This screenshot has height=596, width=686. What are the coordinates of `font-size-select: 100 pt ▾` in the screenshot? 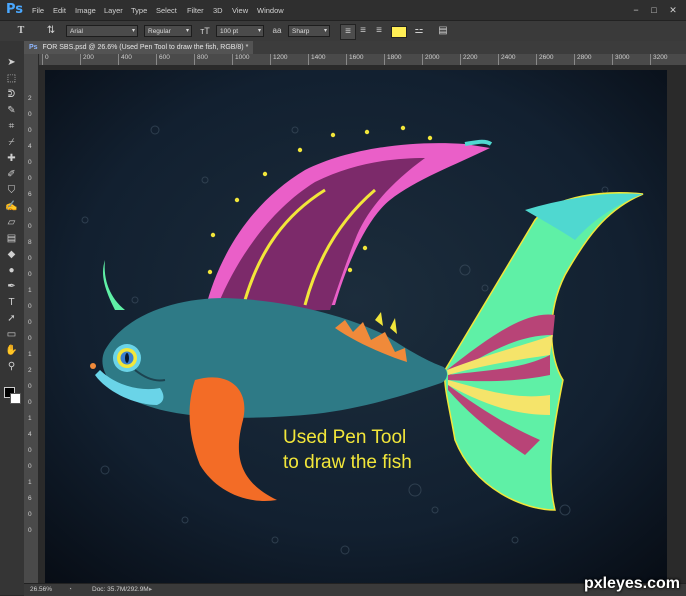 It's located at (240, 31).